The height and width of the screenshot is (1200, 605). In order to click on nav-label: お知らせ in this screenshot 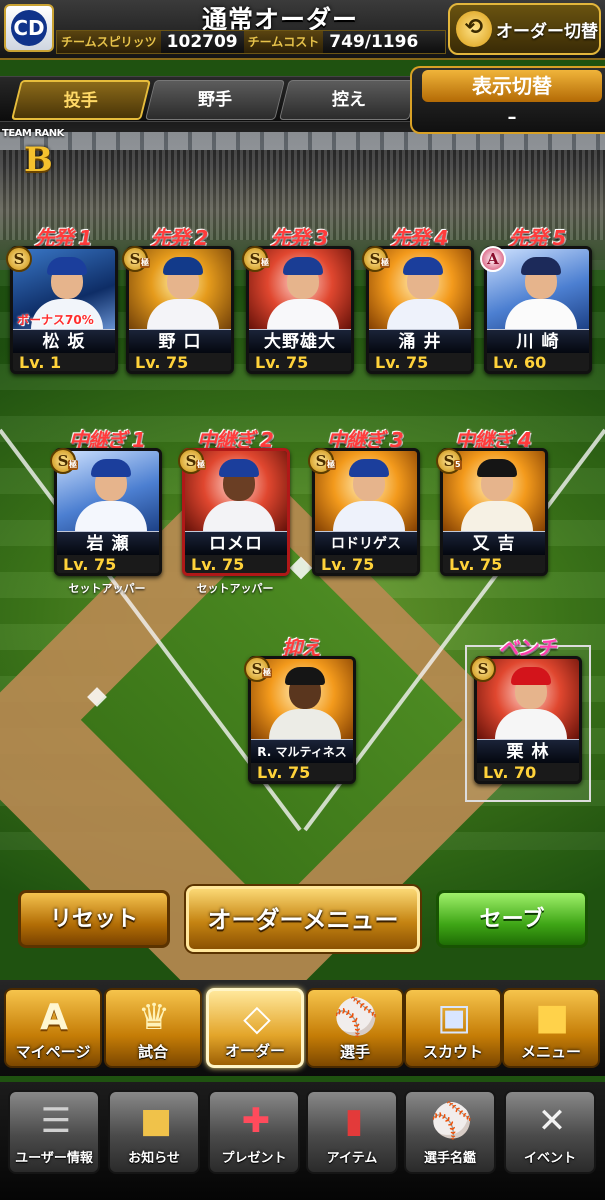, I will do `click(154, 1158)`.